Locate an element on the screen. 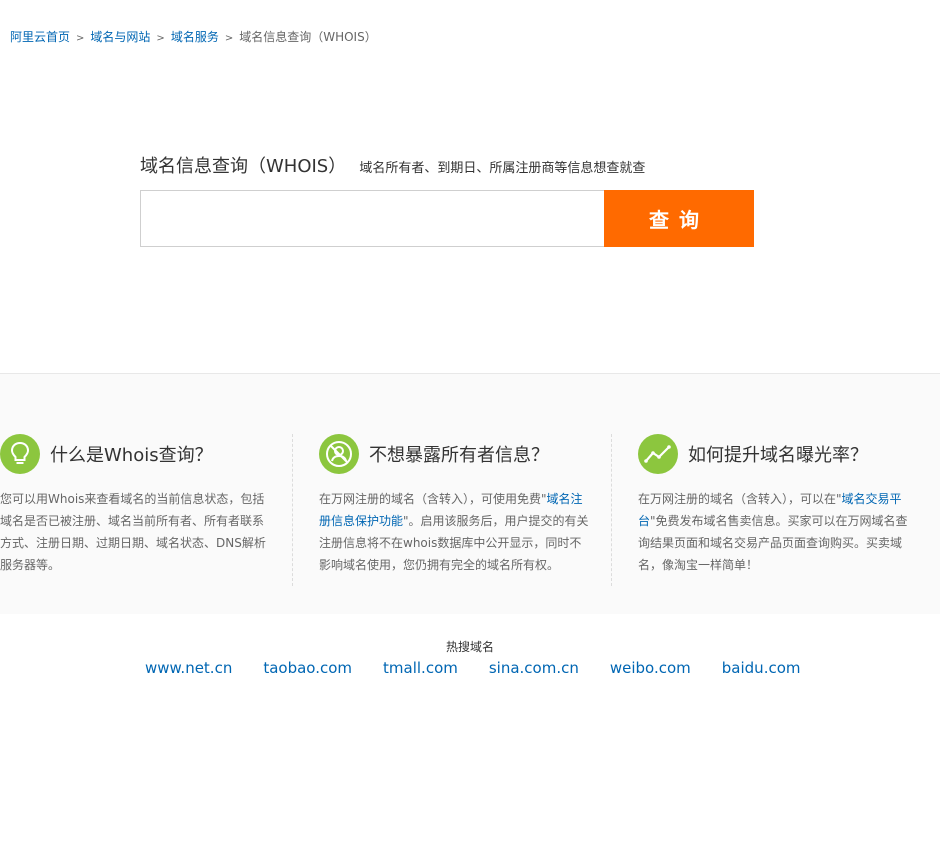  hot-domains-label: 热搜域名 is located at coordinates (469, 647).